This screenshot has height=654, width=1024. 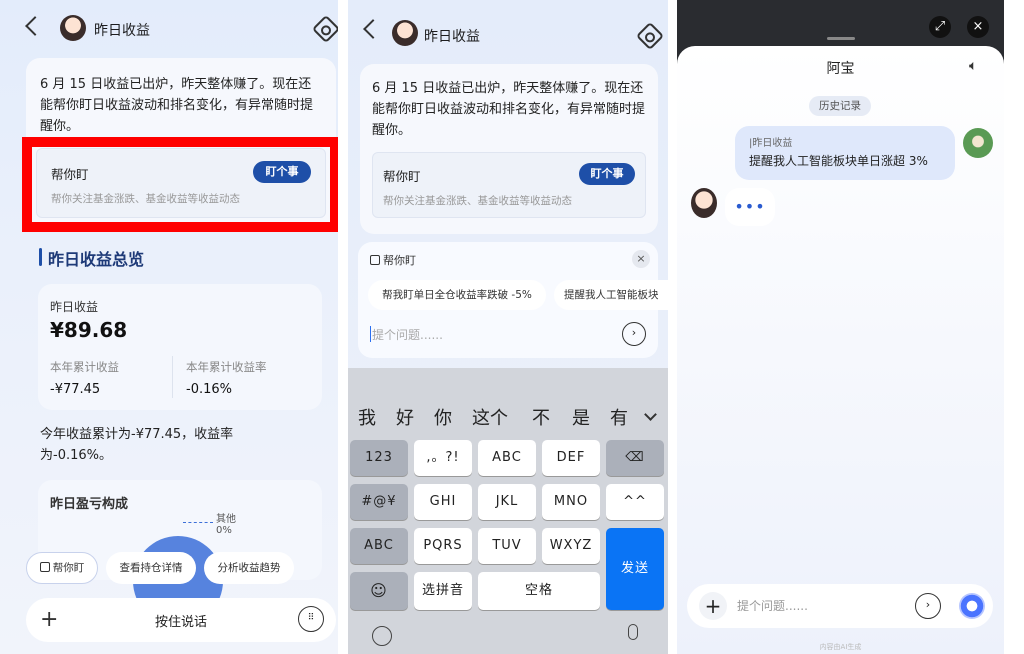 I want to click on assistant-avatar, so click(x=704, y=203).